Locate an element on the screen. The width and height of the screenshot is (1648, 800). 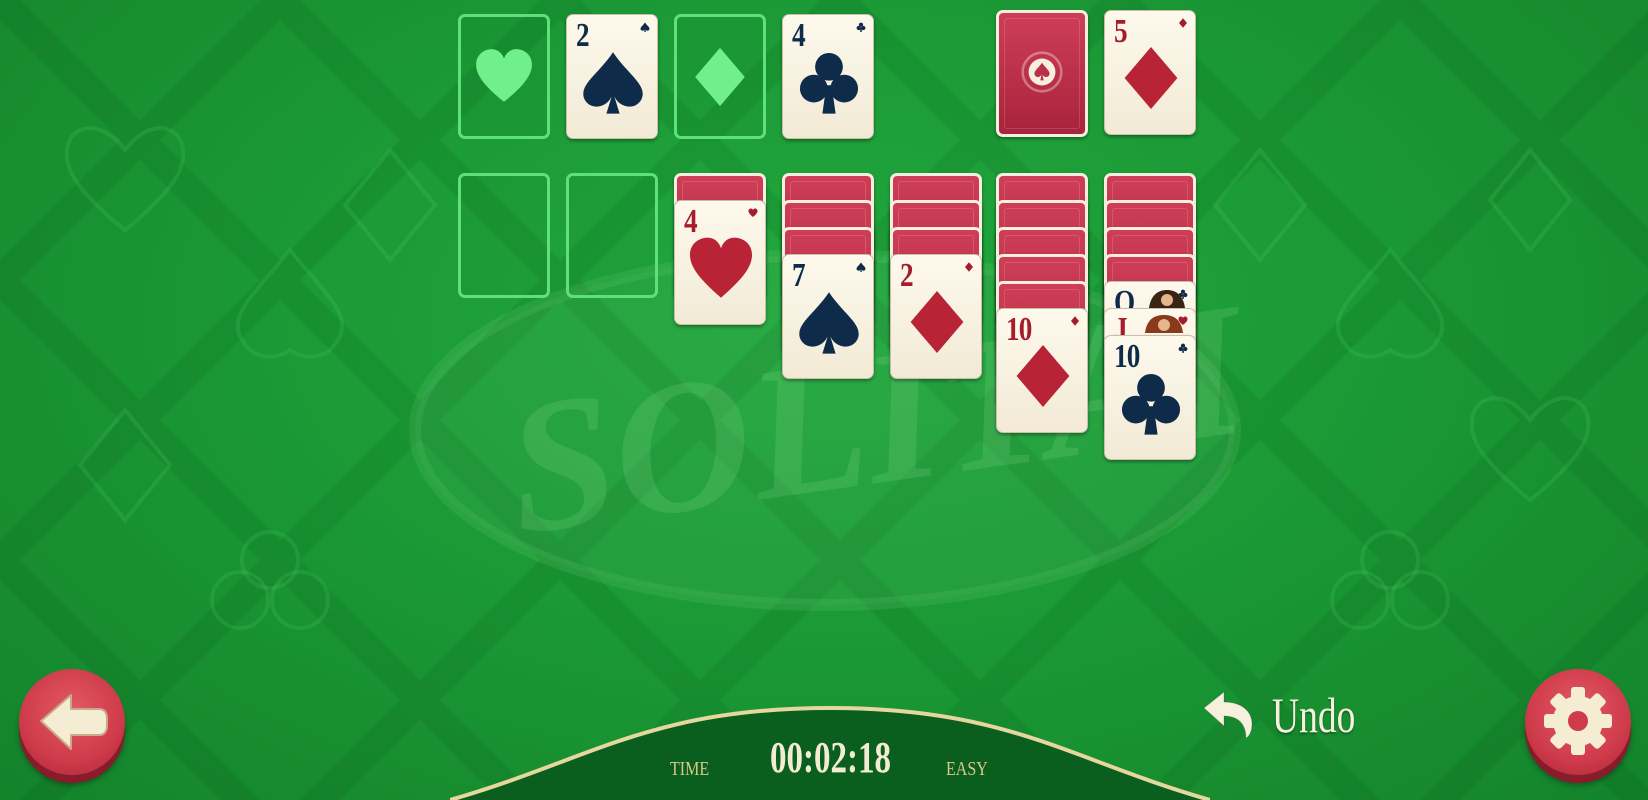
tableau-card-10-clubs: 10 is located at coordinates (1150, 397).